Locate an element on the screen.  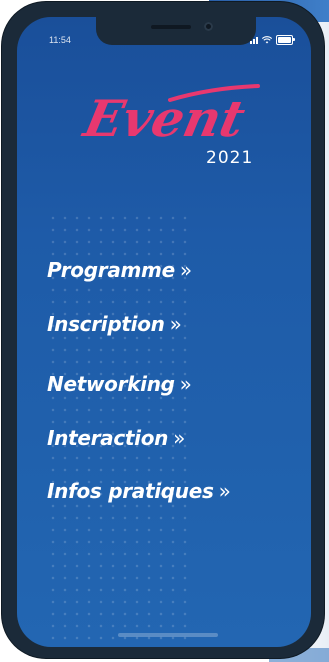
menu-item-infos-pratiques: Infos pratiques» is located at coordinates (139, 491).